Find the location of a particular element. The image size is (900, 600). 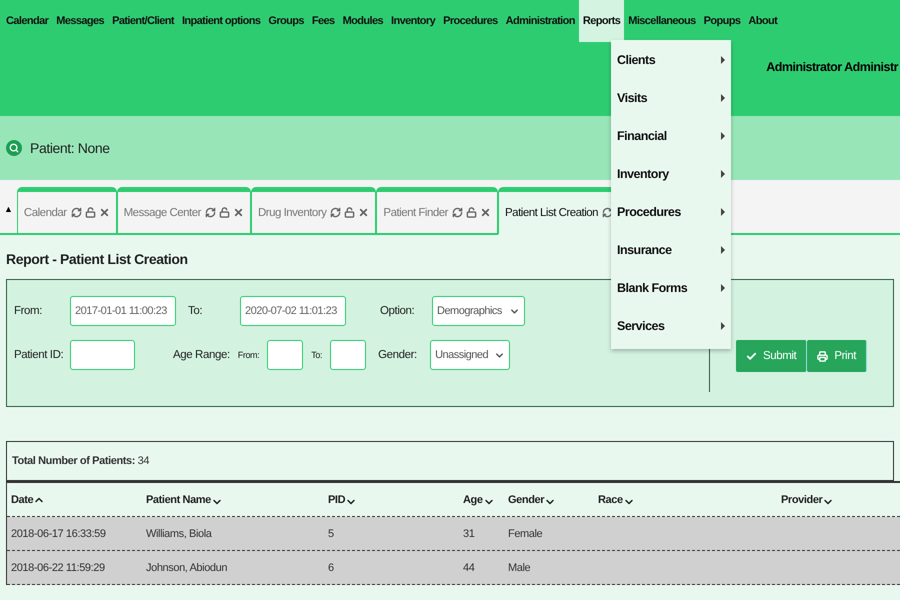

table-cell-text: 2018-06-22 11:59:29 is located at coordinates (58, 568).